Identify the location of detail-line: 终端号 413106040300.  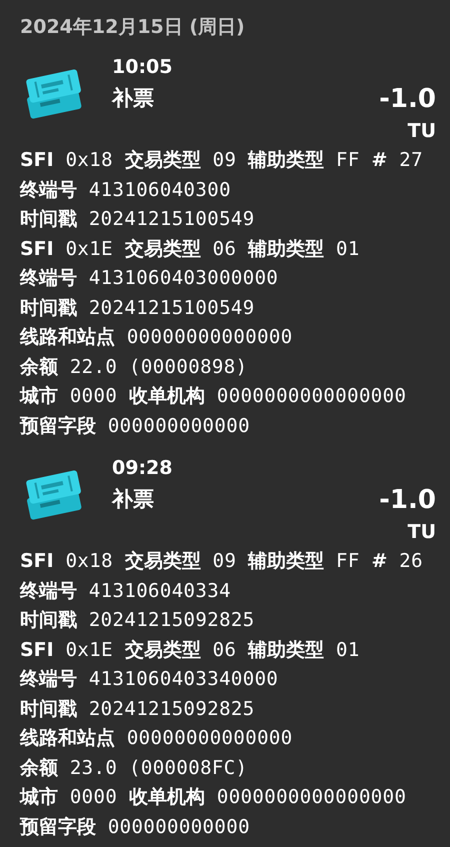
(125, 190).